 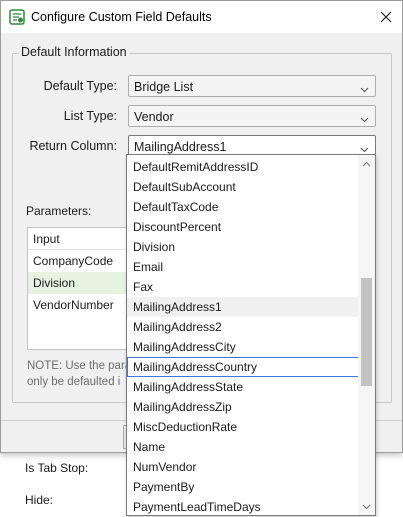 What do you see at coordinates (74, 52) in the screenshot?
I see `group-title: Default Information` at bounding box center [74, 52].